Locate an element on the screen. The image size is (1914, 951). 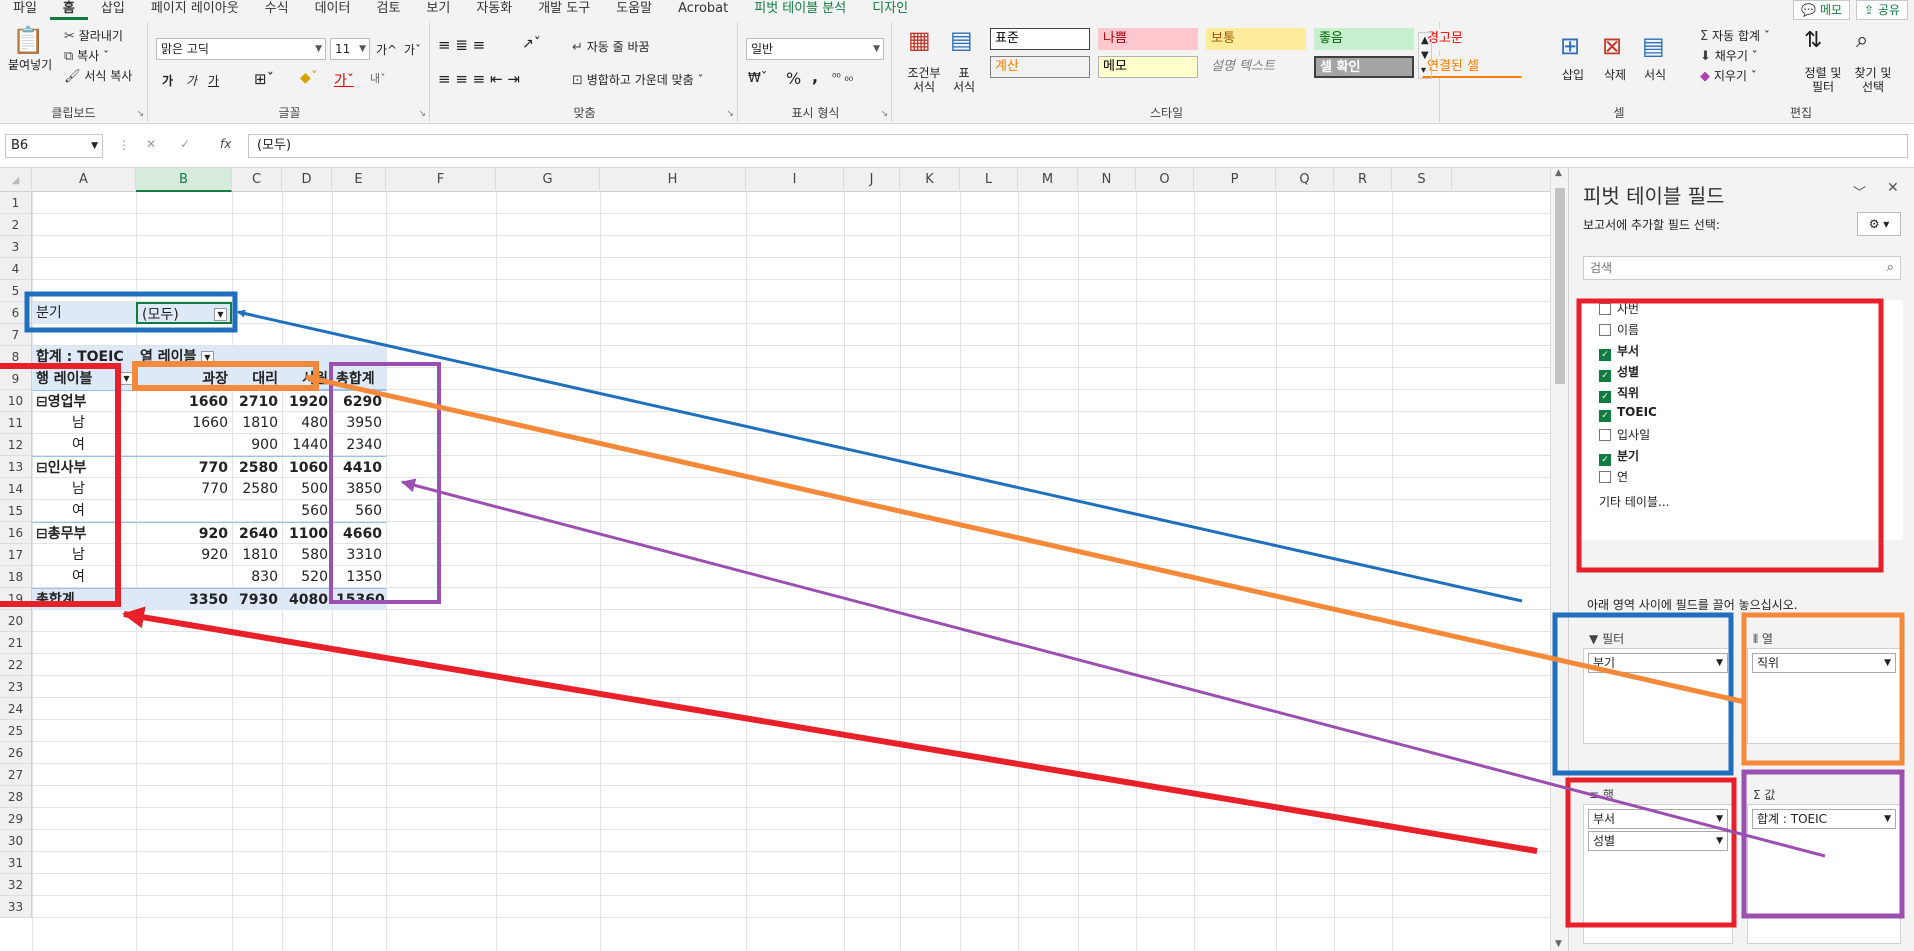
row-header-22: 22 is located at coordinates (16, 665).